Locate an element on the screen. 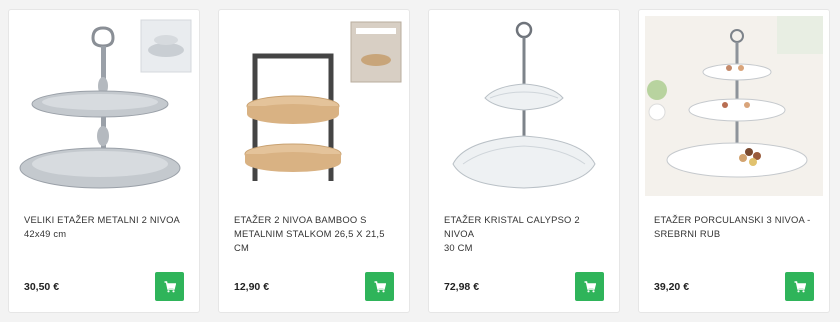  product-title-text: VELIKI ETAŽER METALNI 2 NIVOA is located at coordinates (102, 219).